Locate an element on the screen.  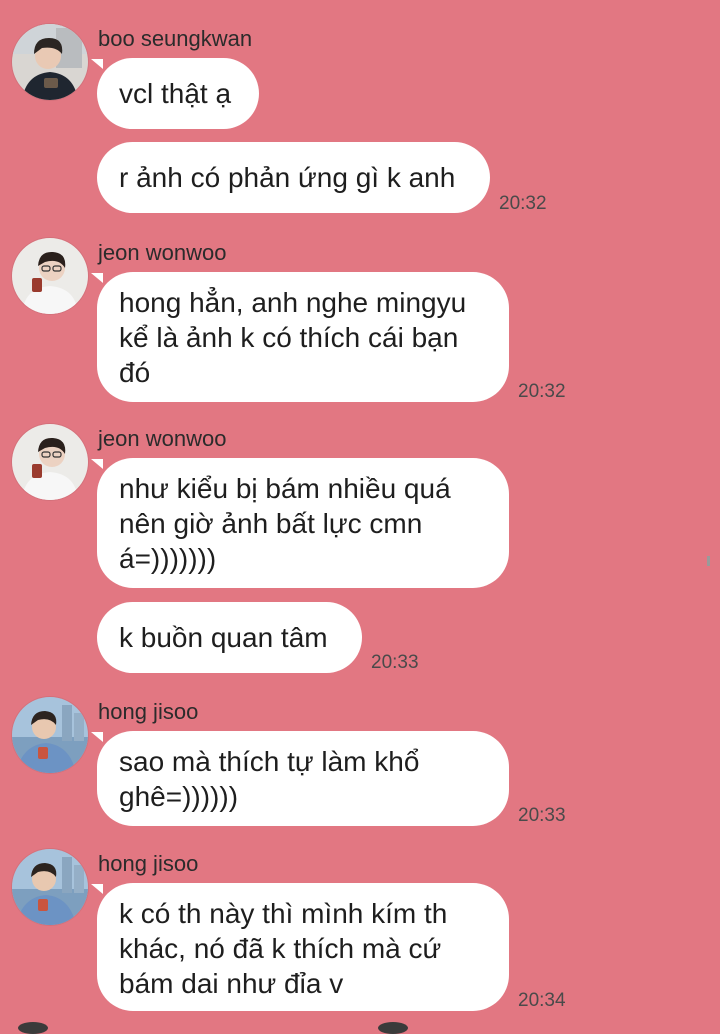
message-line: như kiểu bị bám nhiều quá is located at coordinates (285, 488).